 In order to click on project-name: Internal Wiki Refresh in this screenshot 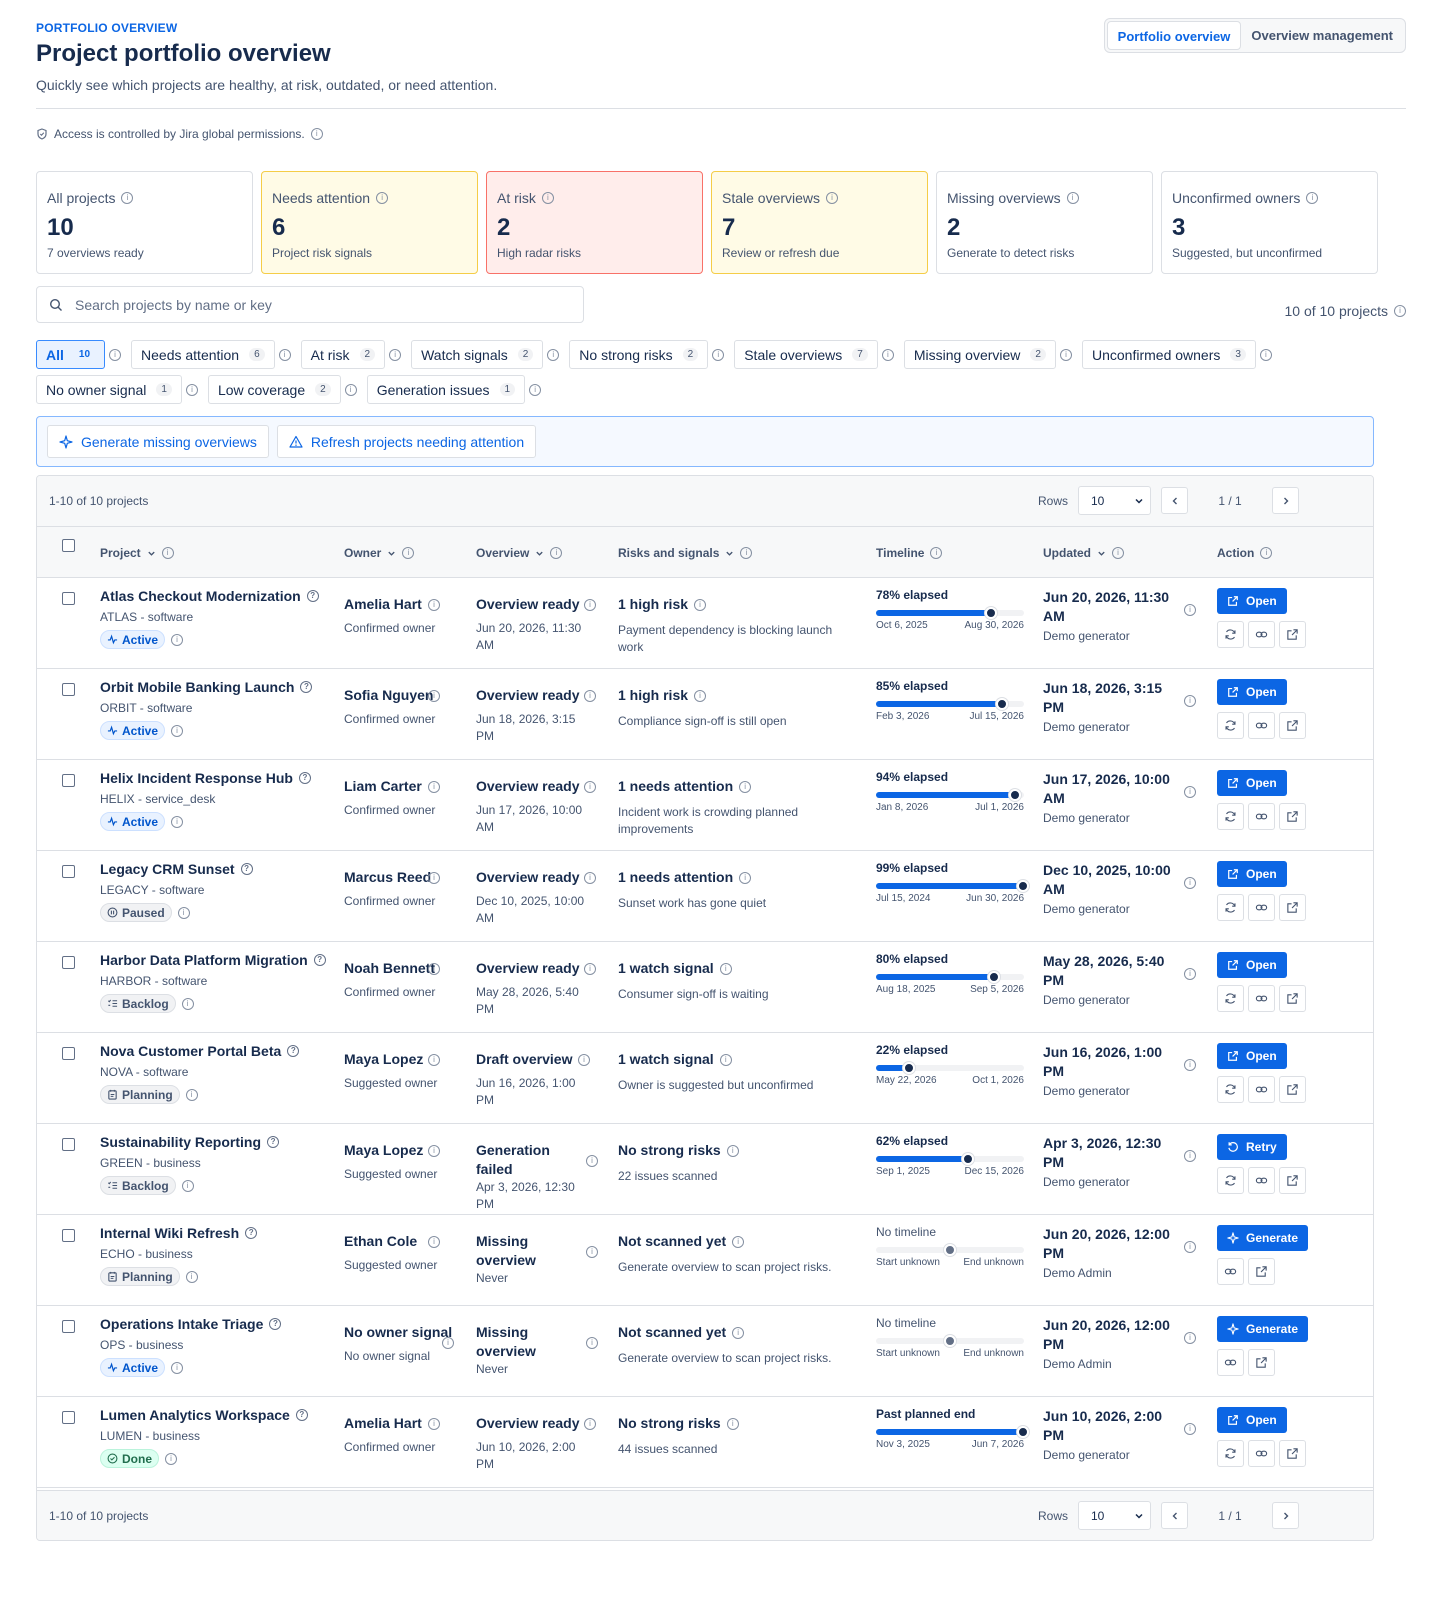, I will do `click(169, 1233)`.